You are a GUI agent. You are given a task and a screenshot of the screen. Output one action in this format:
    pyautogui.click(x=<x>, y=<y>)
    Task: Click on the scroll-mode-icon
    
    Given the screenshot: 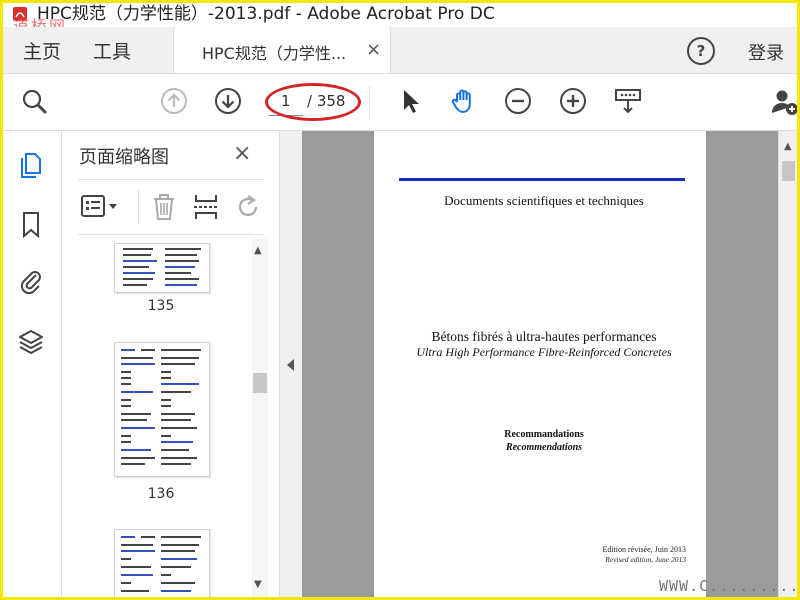 What is the action you would take?
    pyautogui.click(x=628, y=101)
    